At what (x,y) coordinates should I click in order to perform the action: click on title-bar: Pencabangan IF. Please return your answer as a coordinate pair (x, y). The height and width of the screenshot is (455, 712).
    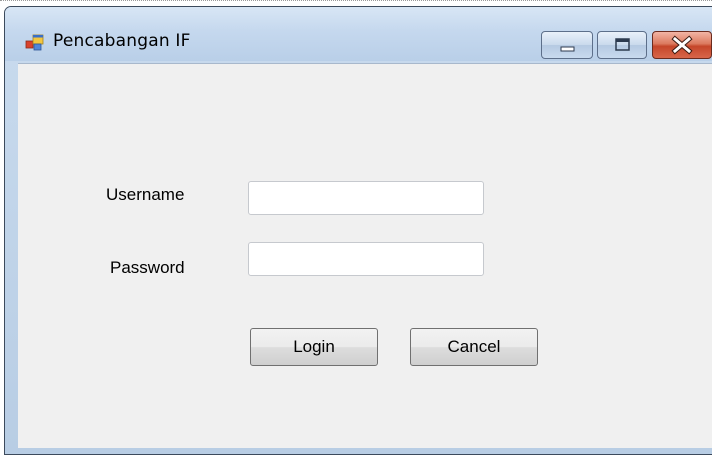
    Looking at the image, I should click on (358, 34).